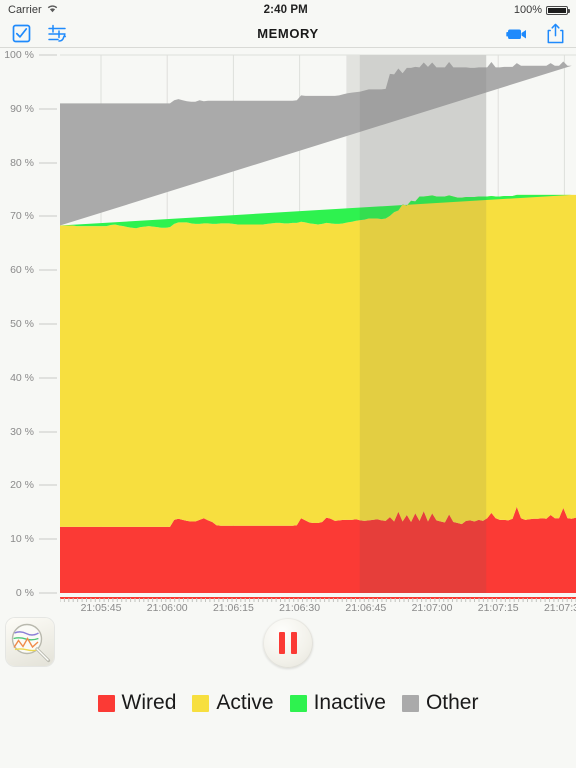 The width and height of the screenshot is (576, 768). I want to click on y-axis-label: 0 %, so click(24, 593).